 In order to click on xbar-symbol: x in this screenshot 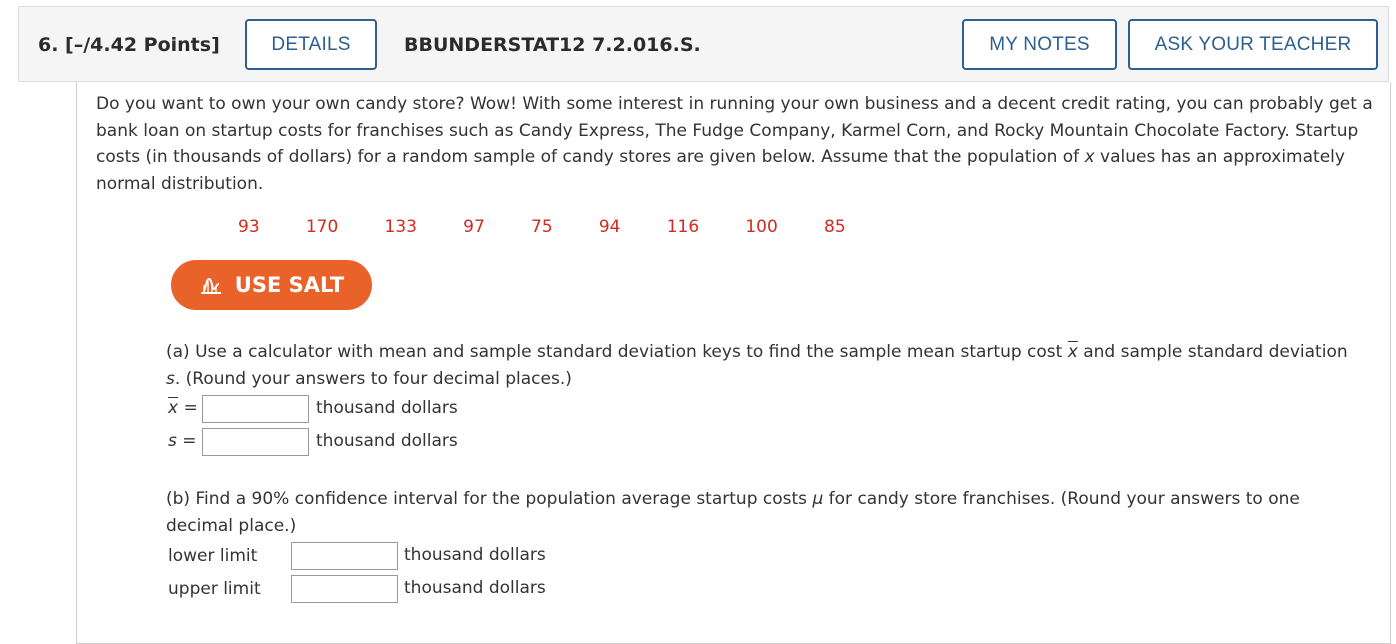, I will do `click(1072, 352)`.